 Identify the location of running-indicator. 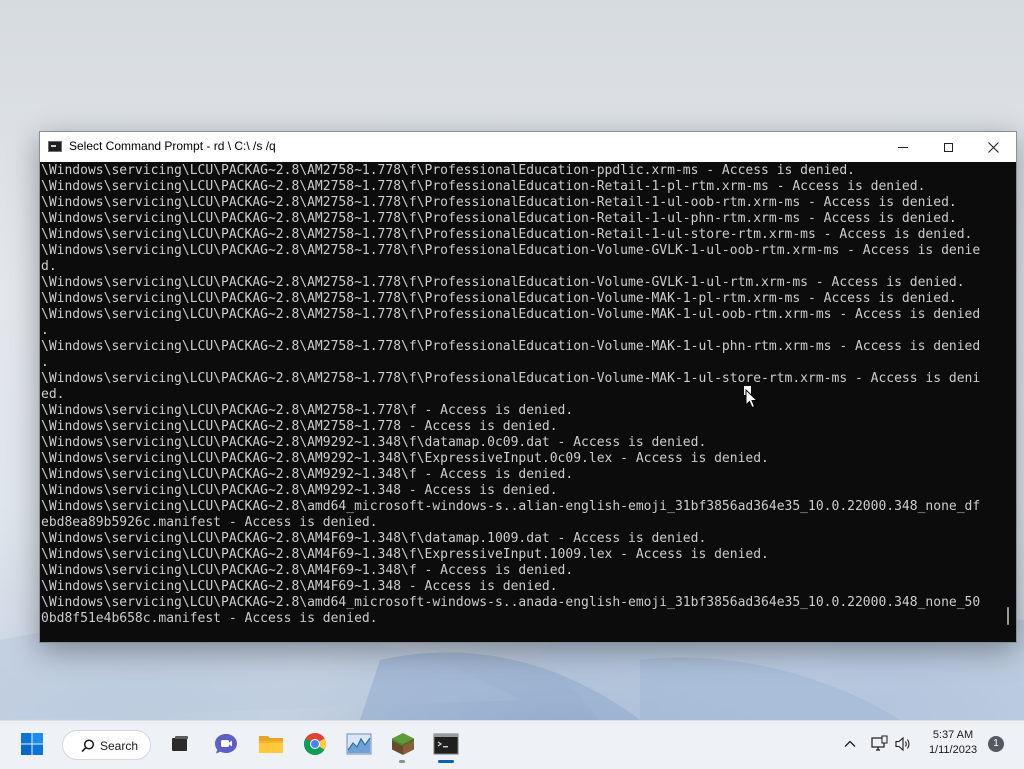
(402, 761).